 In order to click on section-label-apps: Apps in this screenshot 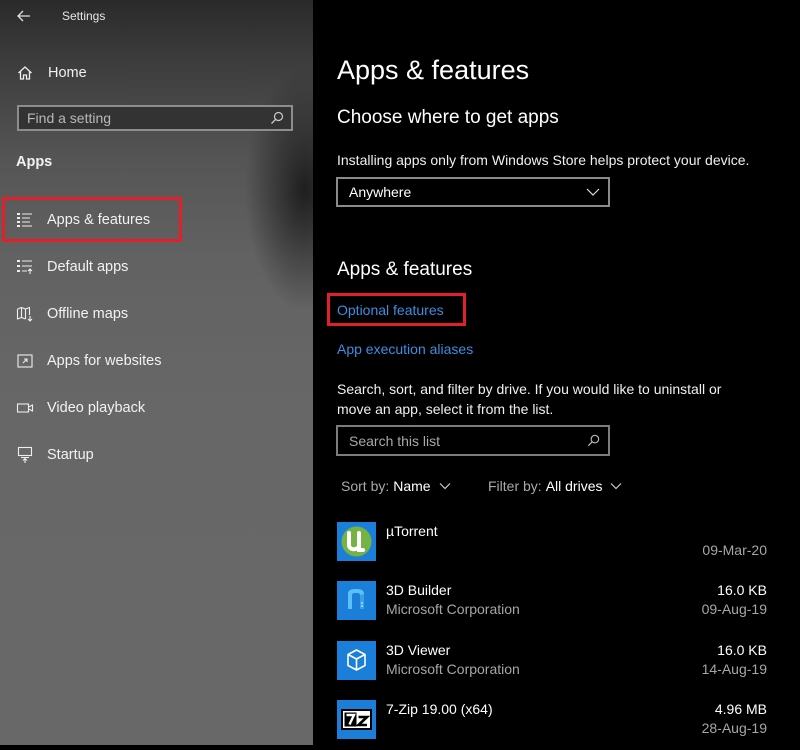, I will do `click(34, 162)`.